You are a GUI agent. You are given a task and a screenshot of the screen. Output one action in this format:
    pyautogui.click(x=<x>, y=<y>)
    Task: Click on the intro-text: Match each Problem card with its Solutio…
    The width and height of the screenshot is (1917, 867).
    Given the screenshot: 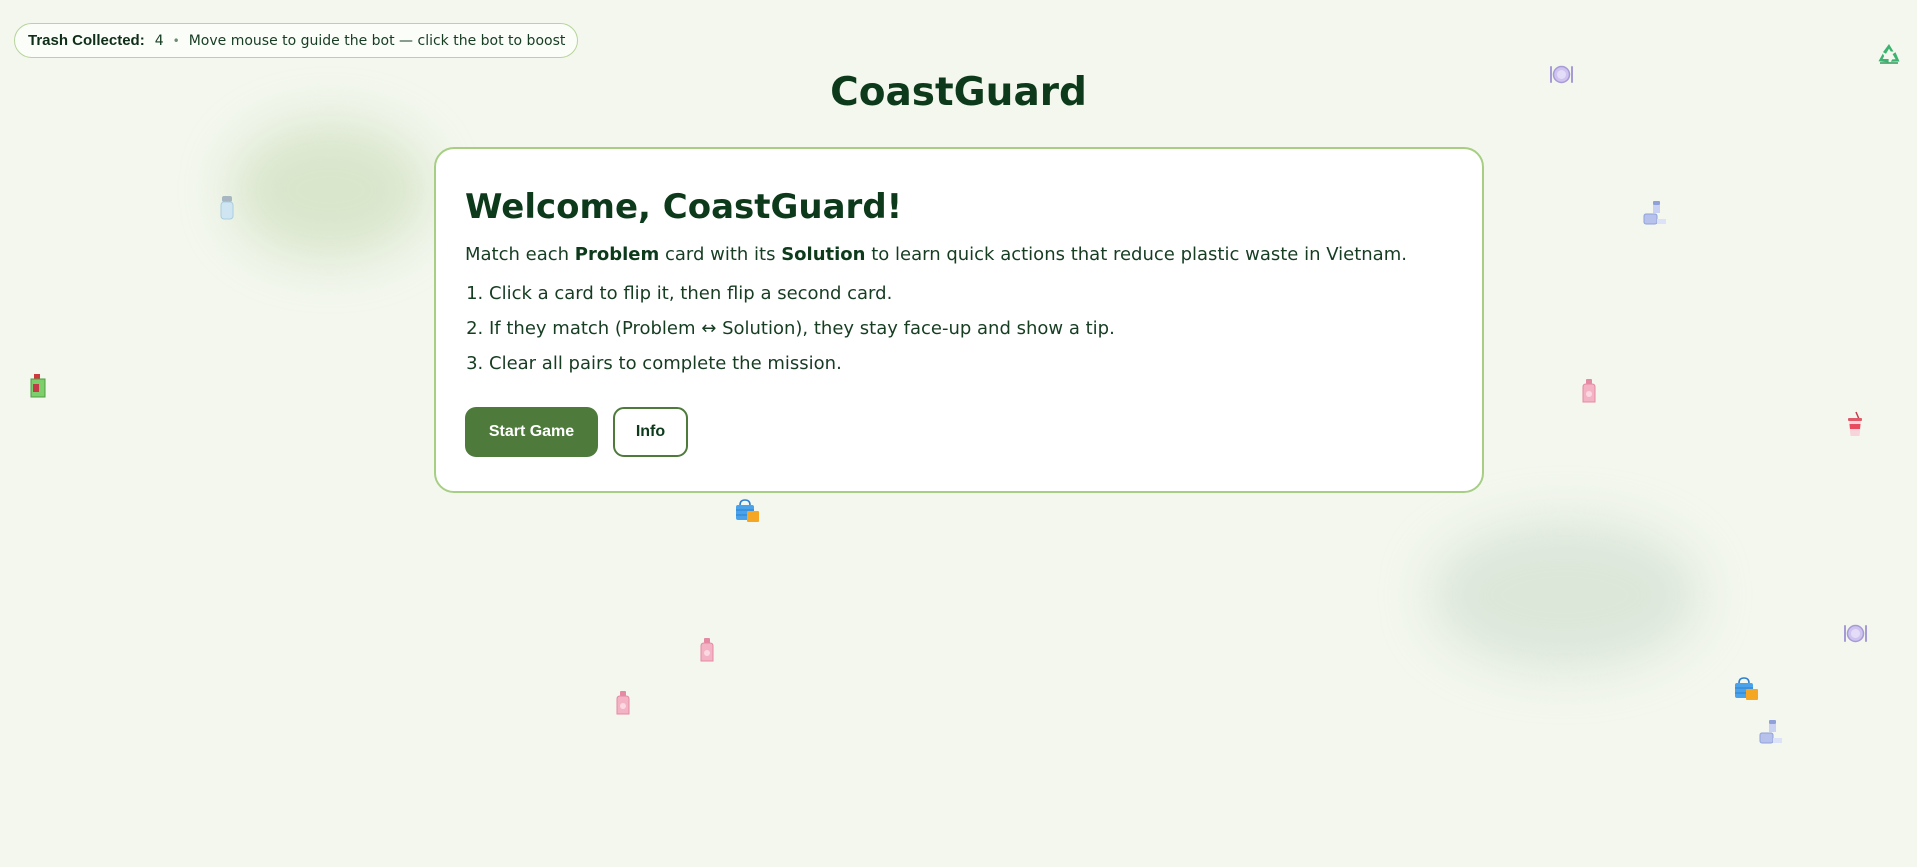 What is the action you would take?
    pyautogui.click(x=959, y=254)
    